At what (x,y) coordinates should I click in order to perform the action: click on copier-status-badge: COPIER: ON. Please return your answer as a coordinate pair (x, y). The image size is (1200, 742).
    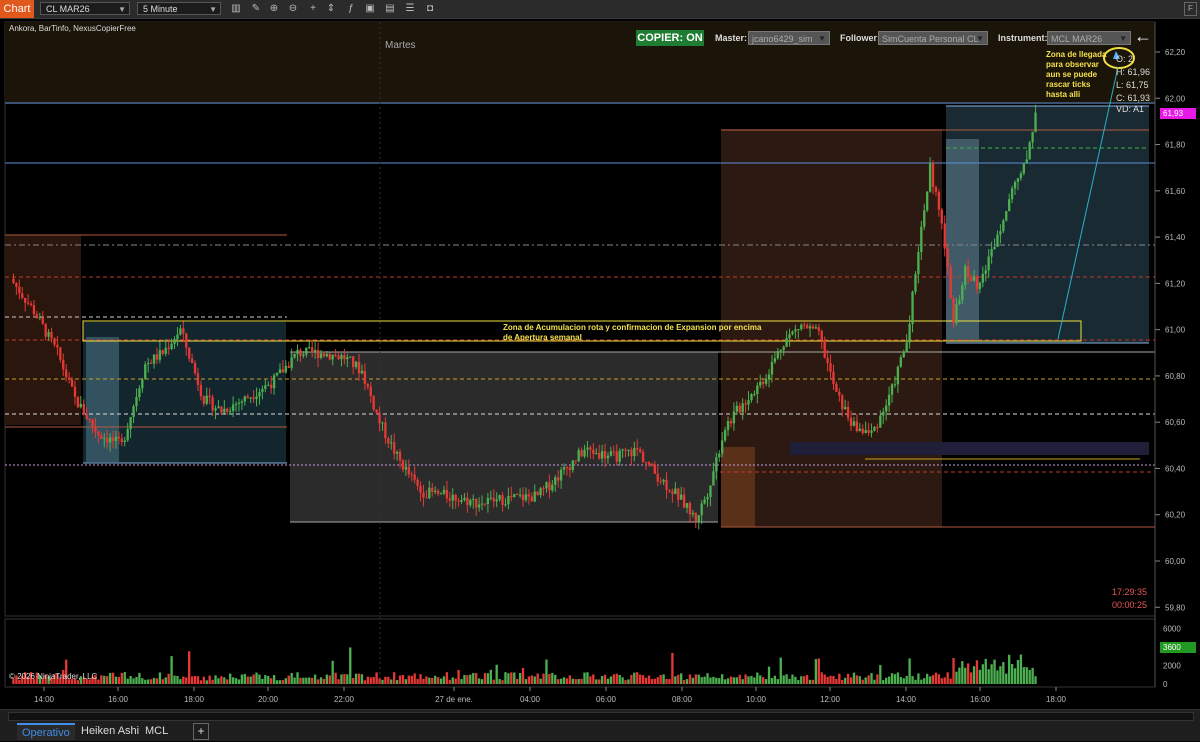
    Looking at the image, I should click on (670, 38).